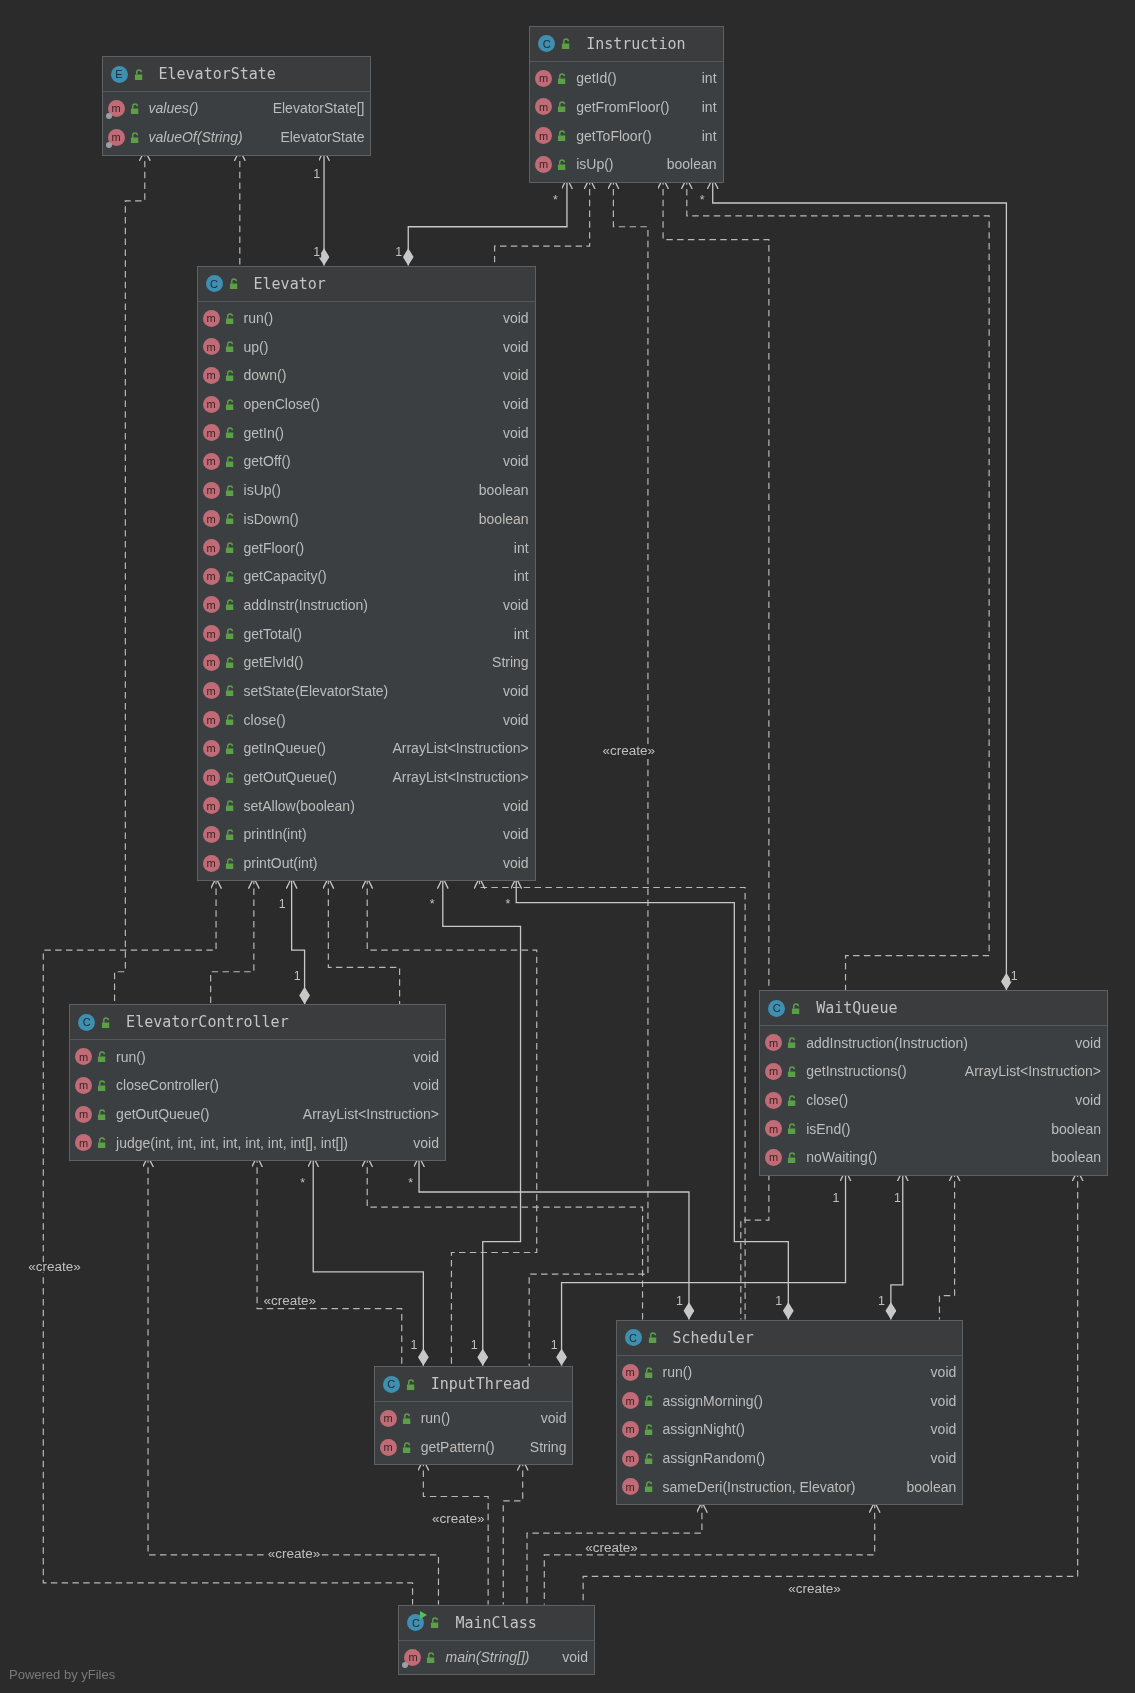  I want to click on class-box: C ElevatorController m run() void m closeController() void m getOutQueue() ArrayList<Instruction> m judge(int, int, int, int, int, int, int[], int[]) void, so click(257, 1083).